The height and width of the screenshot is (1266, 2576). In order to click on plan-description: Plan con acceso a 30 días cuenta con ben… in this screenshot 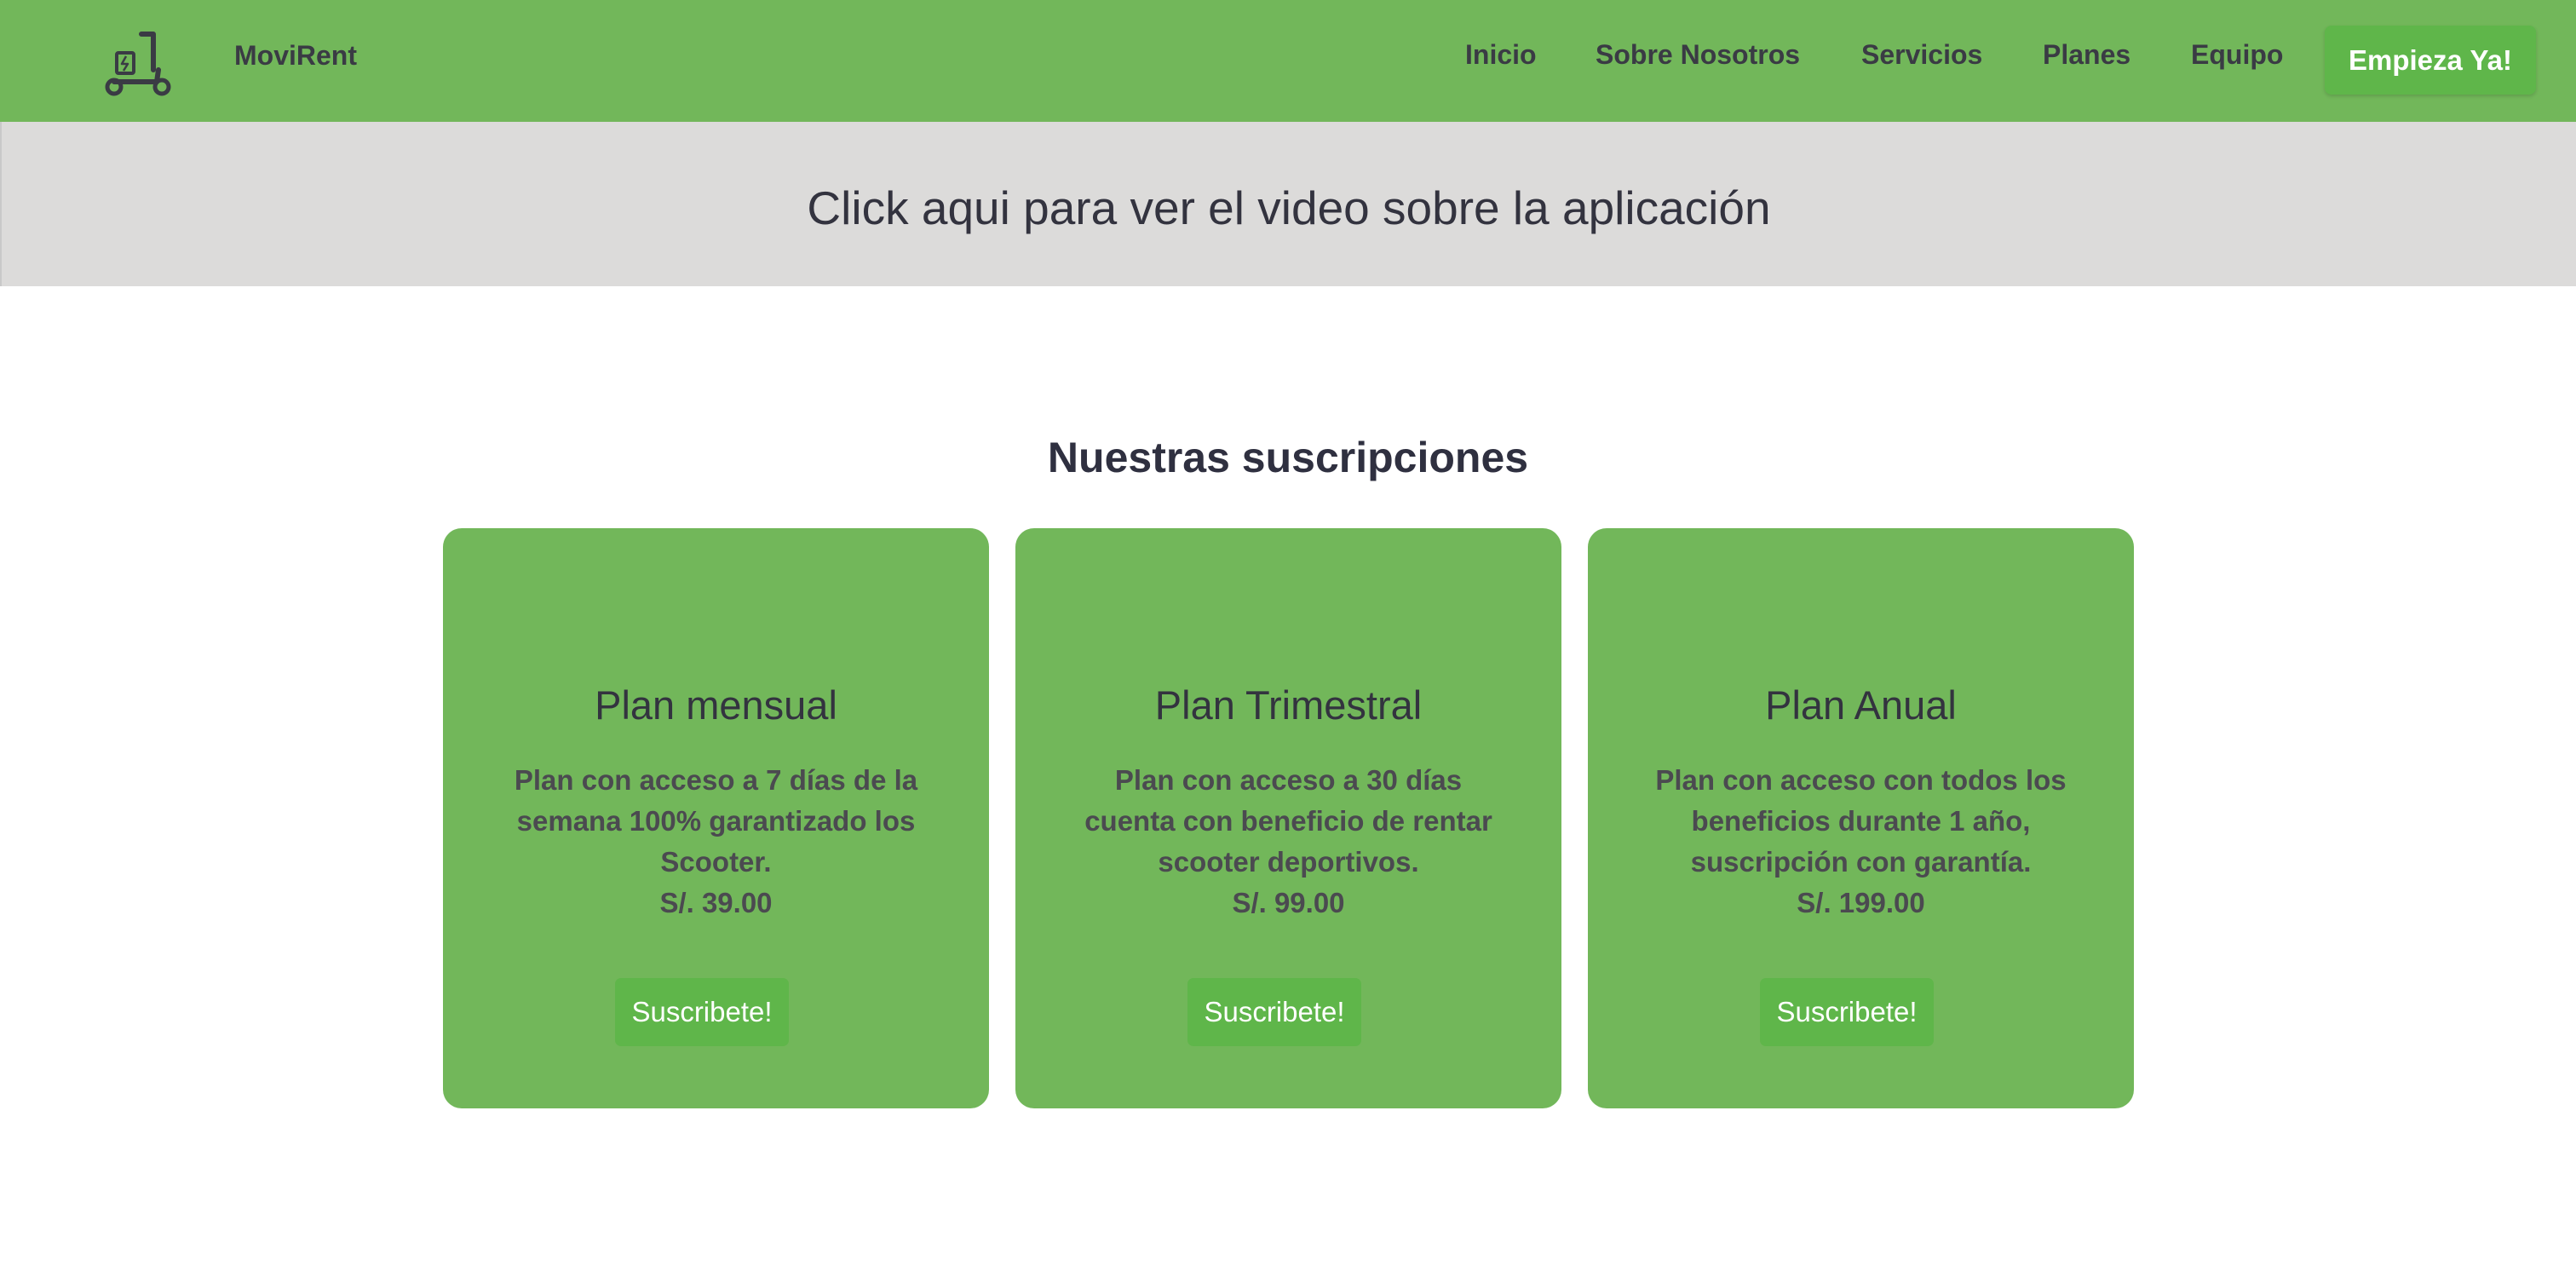, I will do `click(1288, 821)`.